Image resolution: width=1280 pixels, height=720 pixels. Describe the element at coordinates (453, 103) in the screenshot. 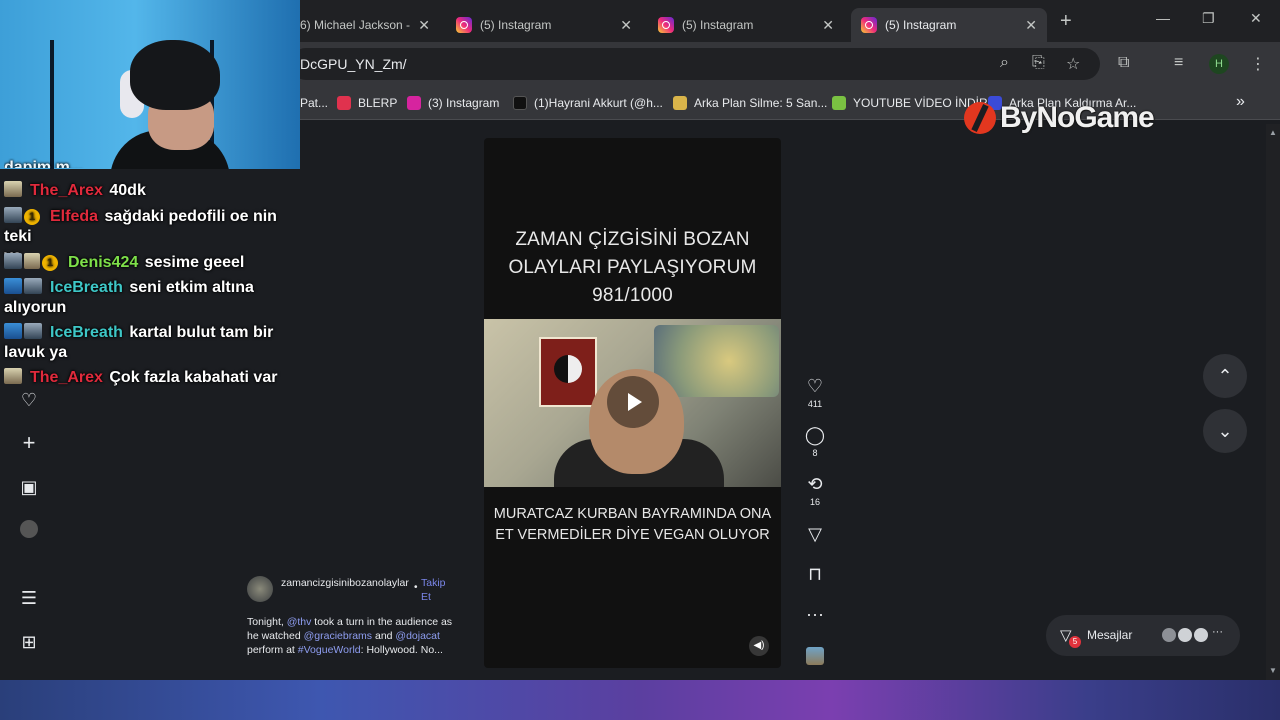

I see `bookmark-item: (3) Instagram` at that location.